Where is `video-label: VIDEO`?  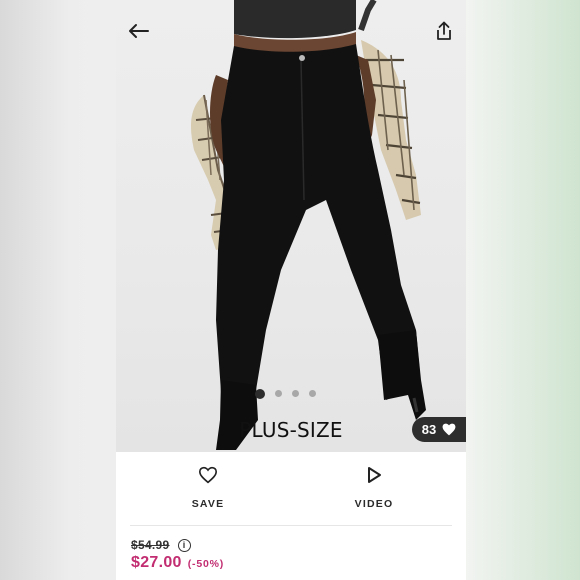
video-label: VIDEO is located at coordinates (374, 504).